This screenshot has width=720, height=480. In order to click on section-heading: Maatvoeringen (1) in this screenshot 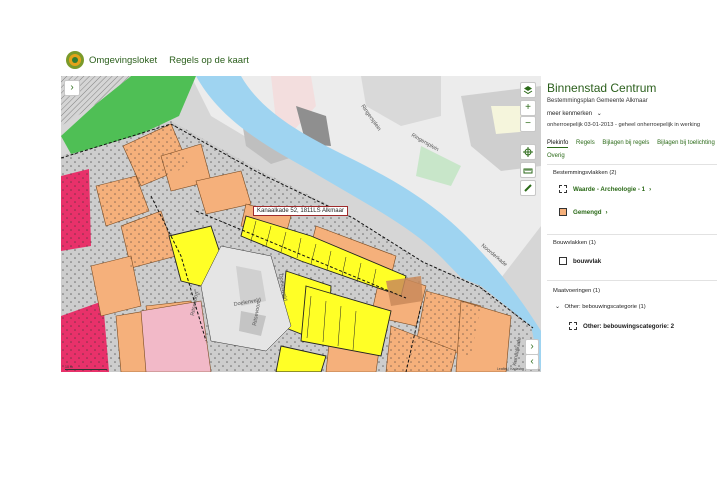, I will do `click(577, 291)`.